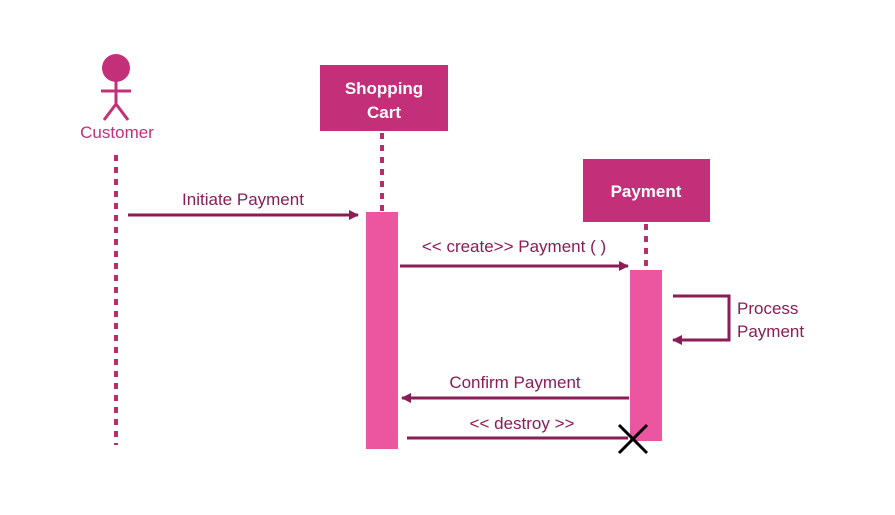 The image size is (895, 515). What do you see at coordinates (701, 319) in the screenshot?
I see `self-message-arrow` at bounding box center [701, 319].